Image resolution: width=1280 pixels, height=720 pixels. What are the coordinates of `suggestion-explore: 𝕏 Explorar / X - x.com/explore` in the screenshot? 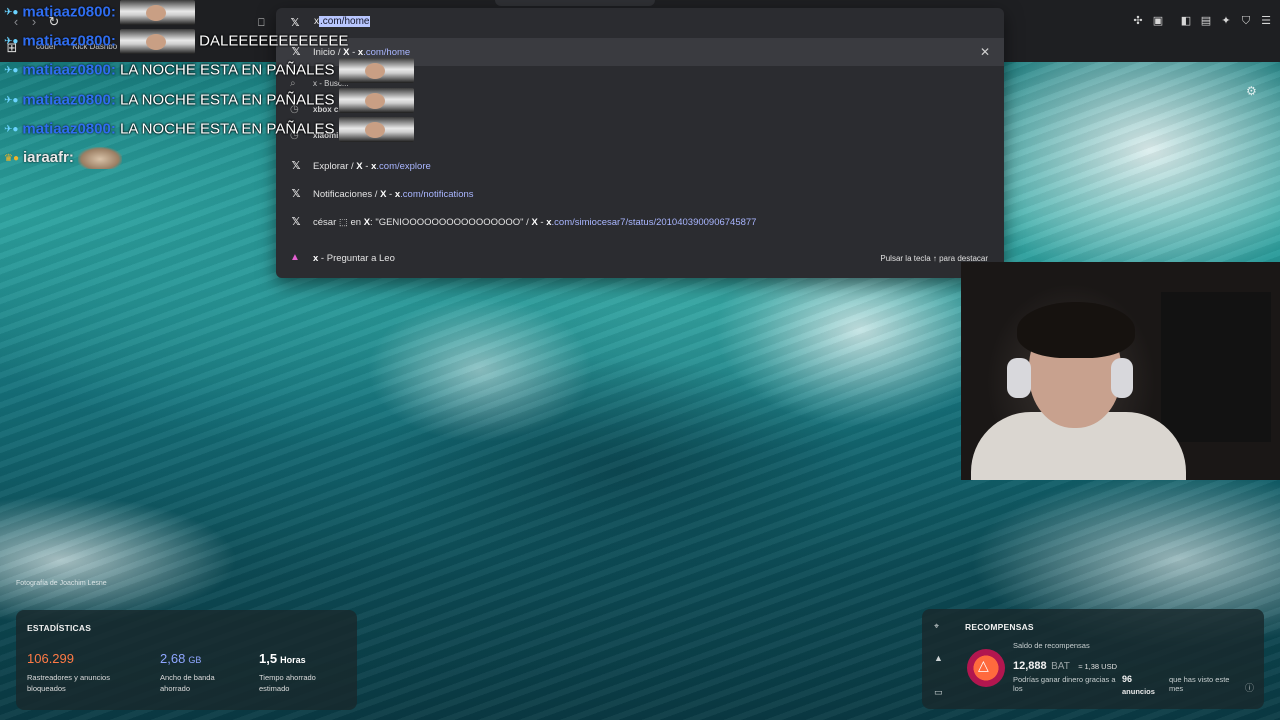 It's located at (640, 166).